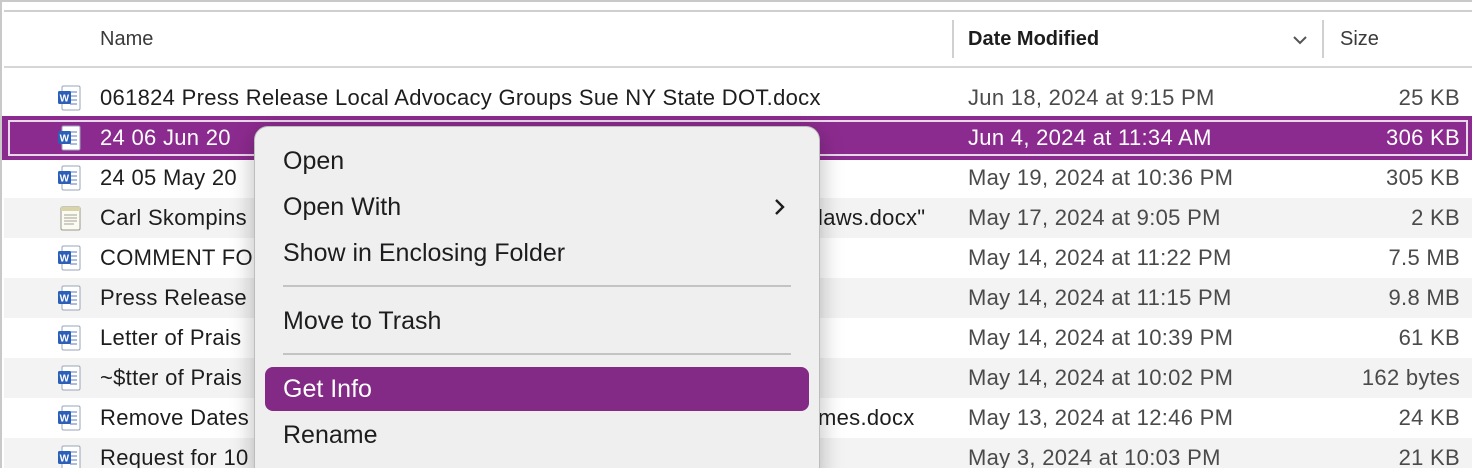 This screenshot has height=468, width=1472. I want to click on menu-item-show-in-enclosing-folder: Show in Enclosing Folder, so click(537, 253).